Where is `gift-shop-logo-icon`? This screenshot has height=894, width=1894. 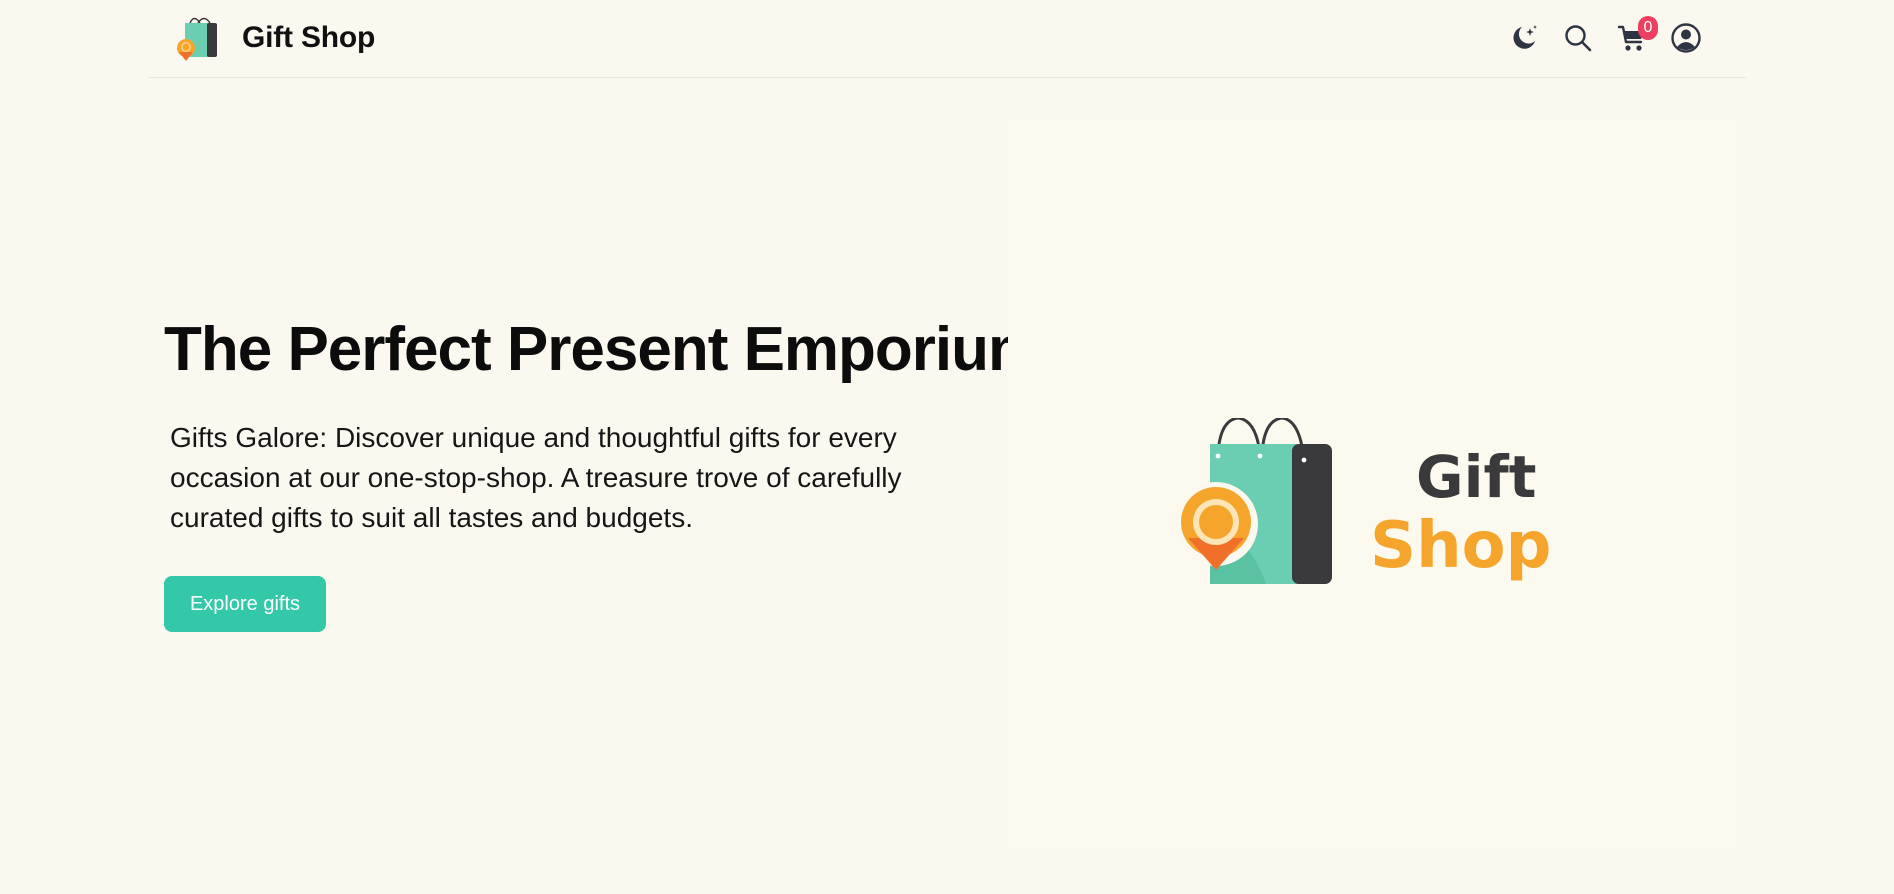
gift-shop-logo-icon is located at coordinates (197, 39).